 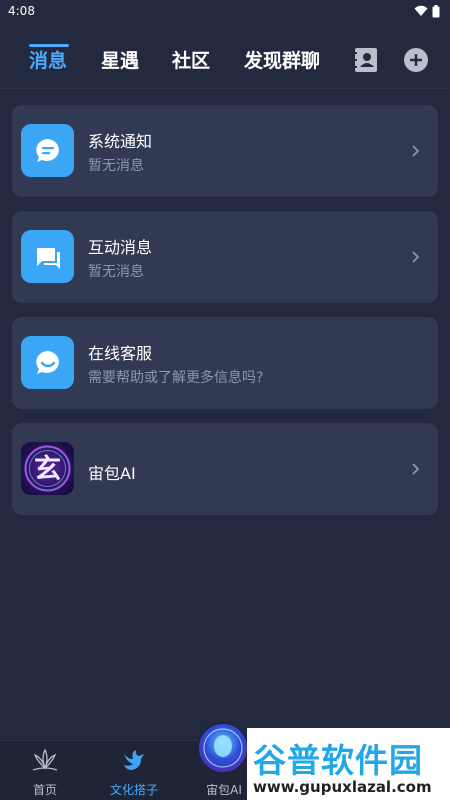 I want to click on watermark: 谷普软件园 www.gupuxlazal.com, so click(x=348, y=764).